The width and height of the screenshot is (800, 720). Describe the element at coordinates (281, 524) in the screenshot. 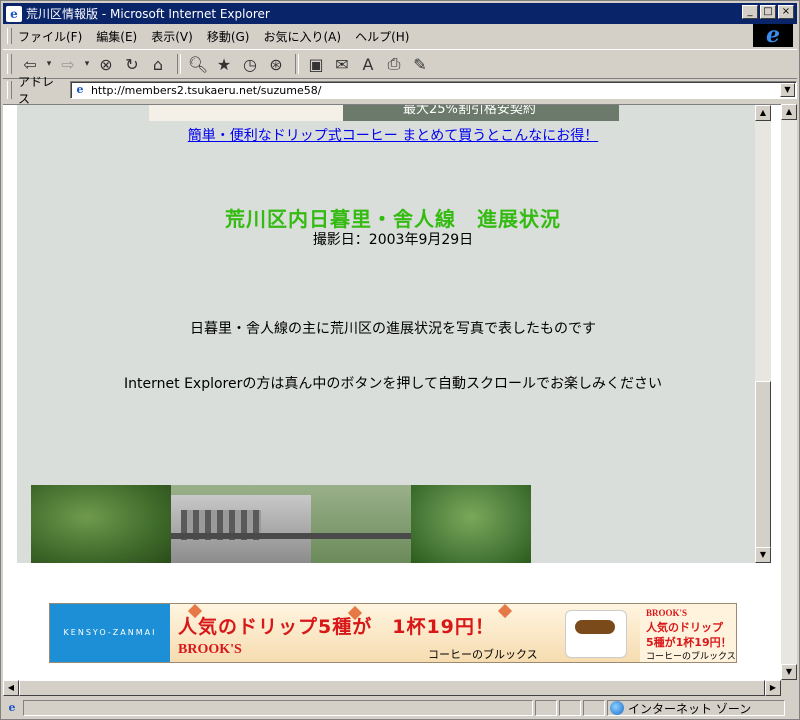

I see `construction-photo` at that location.